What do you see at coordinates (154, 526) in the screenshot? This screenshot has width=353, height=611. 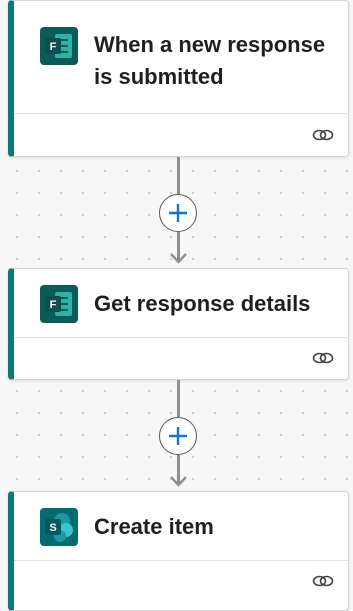 I see `step-title: Create item` at bounding box center [154, 526].